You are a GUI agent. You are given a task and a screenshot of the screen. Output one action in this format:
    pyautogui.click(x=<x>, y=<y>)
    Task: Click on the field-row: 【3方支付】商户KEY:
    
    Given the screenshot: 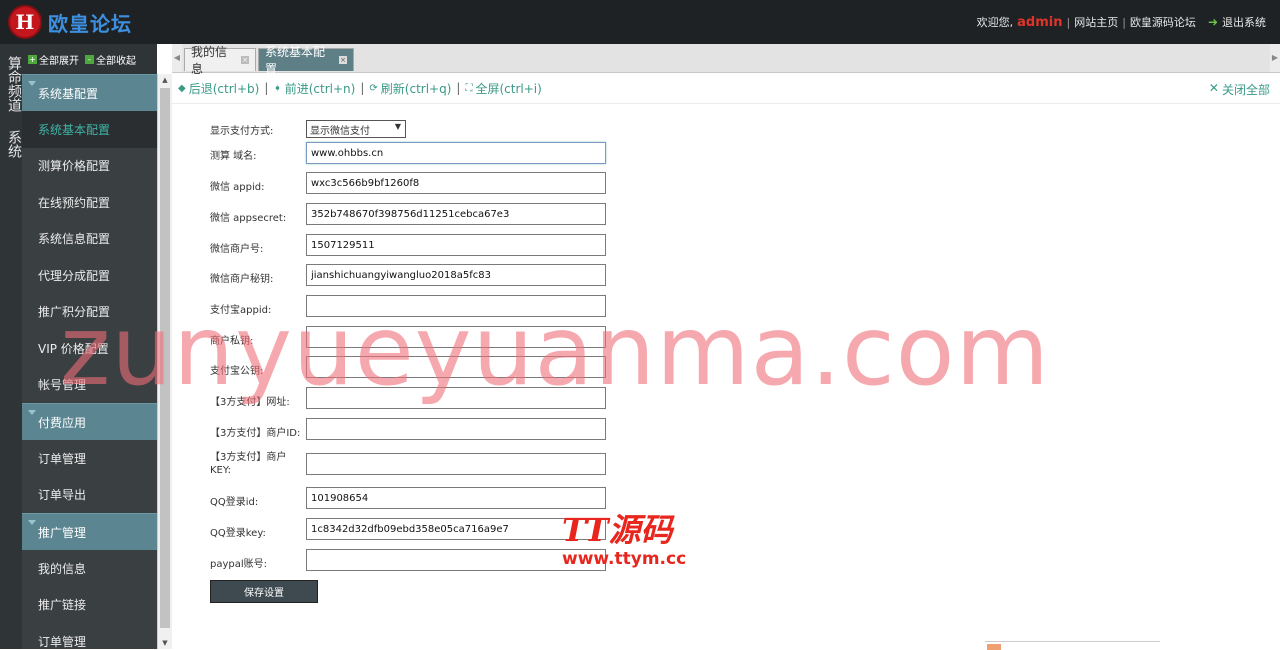 What is the action you would take?
    pyautogui.click(x=410, y=465)
    